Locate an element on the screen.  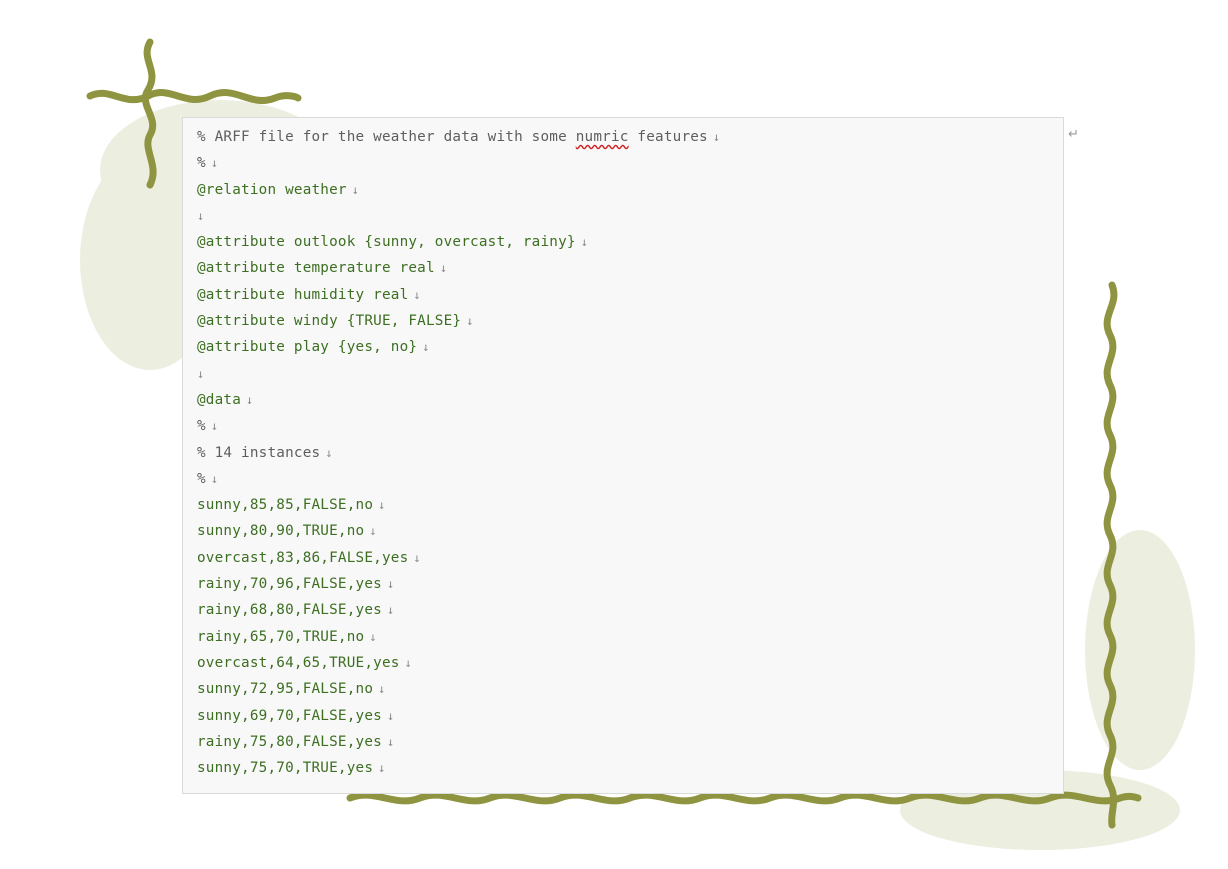
document-line: @relation weather ↓ is located at coordinates (625, 190).